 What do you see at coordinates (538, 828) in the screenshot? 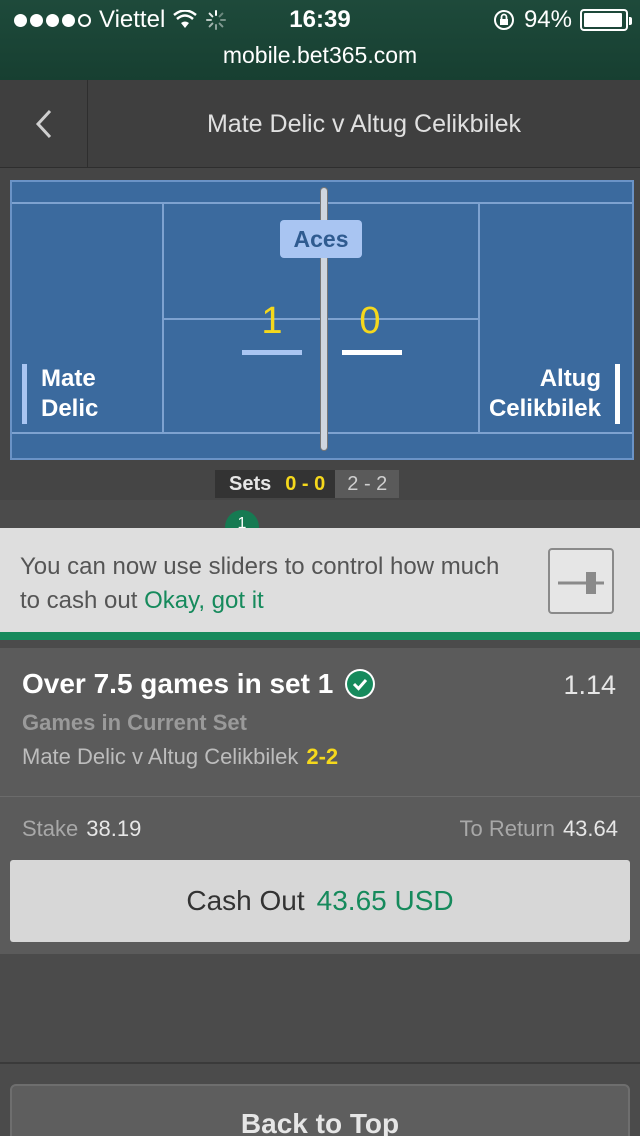
I see `to-return: To Return 43.64` at bounding box center [538, 828].